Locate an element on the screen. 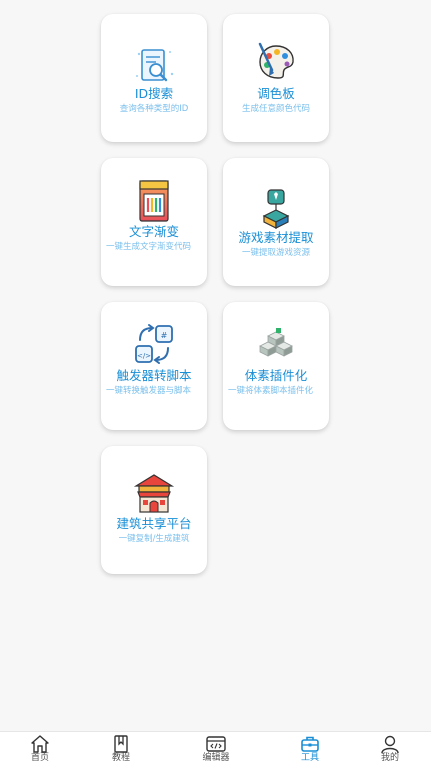 Image resolution: width=431 pixels, height=767 pixels. id-search-icon is located at coordinates (155, 65).